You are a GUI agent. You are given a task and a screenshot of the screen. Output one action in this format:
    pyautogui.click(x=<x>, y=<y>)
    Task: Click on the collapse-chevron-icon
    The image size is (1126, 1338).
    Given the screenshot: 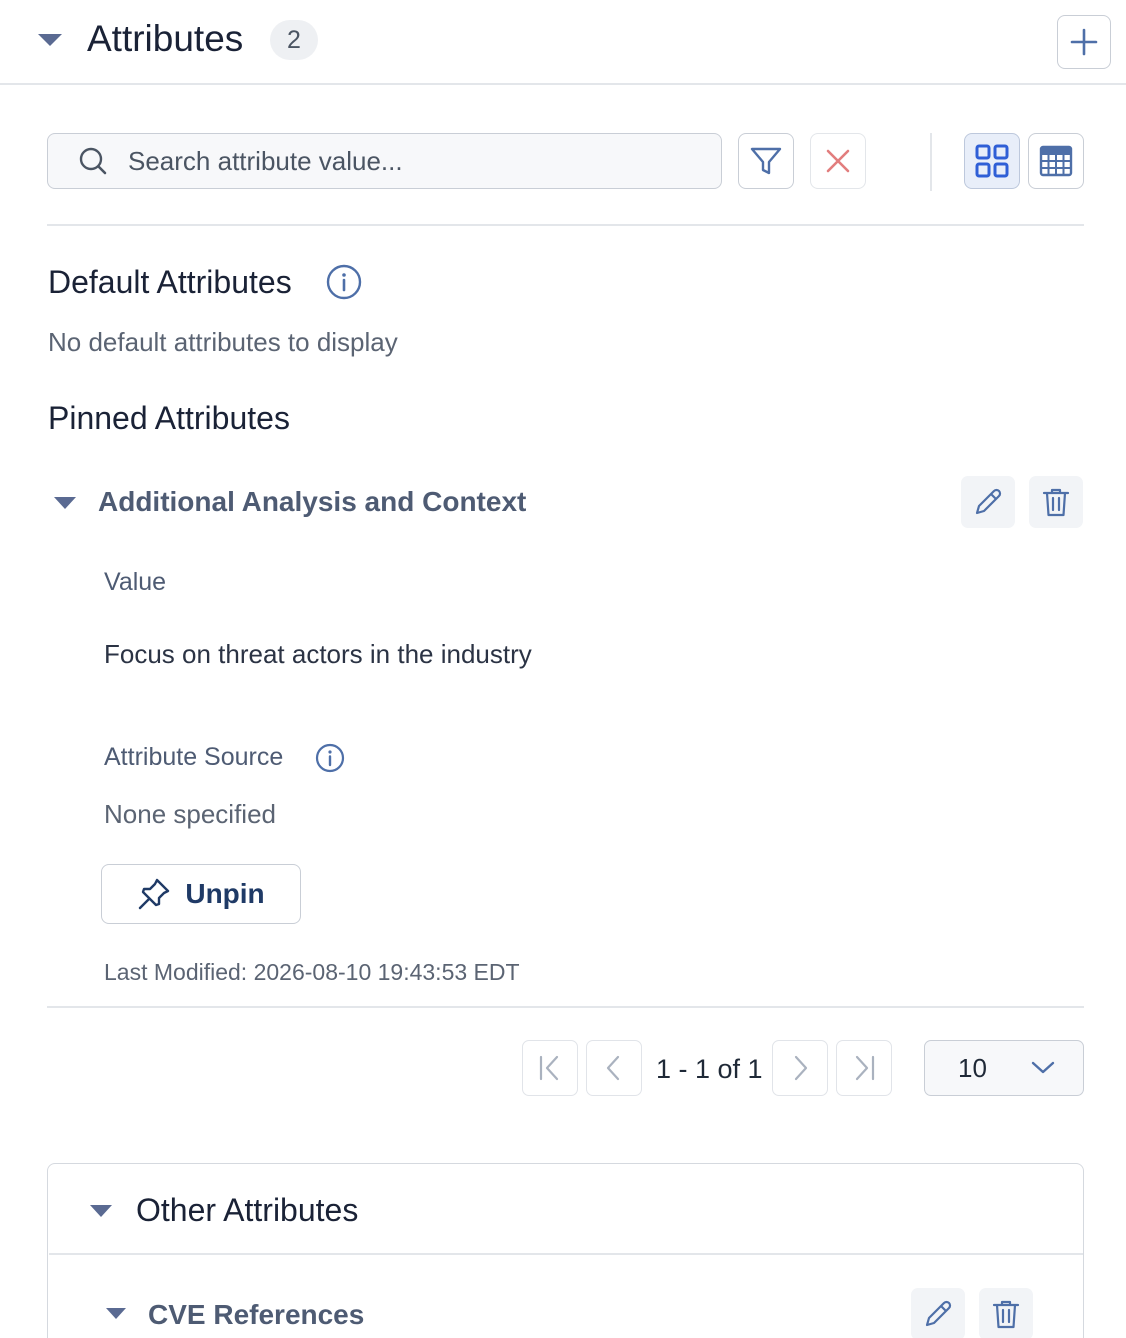 What is the action you would take?
    pyautogui.click(x=50, y=40)
    